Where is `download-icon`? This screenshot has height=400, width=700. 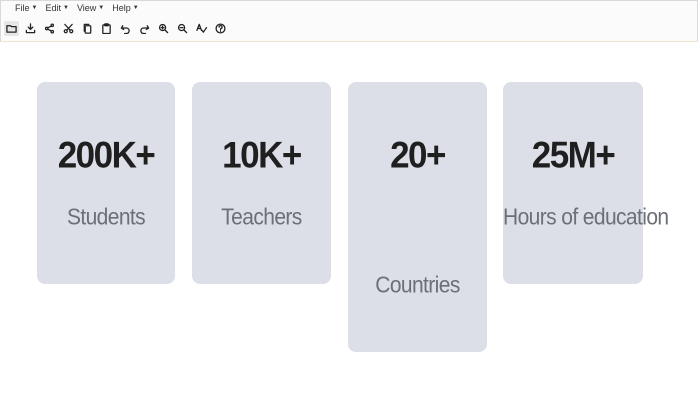
download-icon is located at coordinates (30, 27).